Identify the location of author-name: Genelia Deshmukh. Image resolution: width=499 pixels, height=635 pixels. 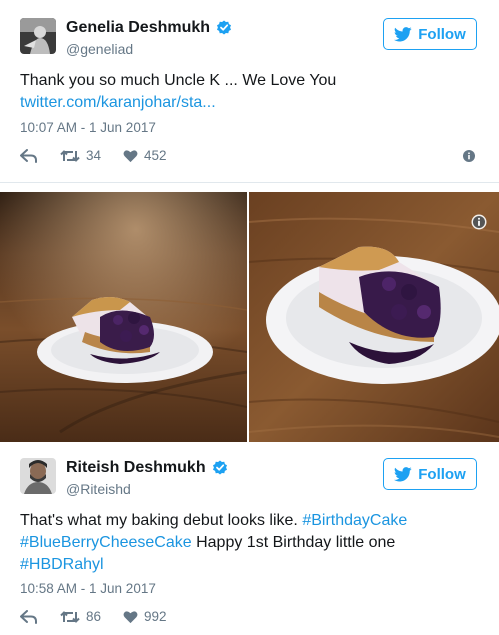
(149, 28).